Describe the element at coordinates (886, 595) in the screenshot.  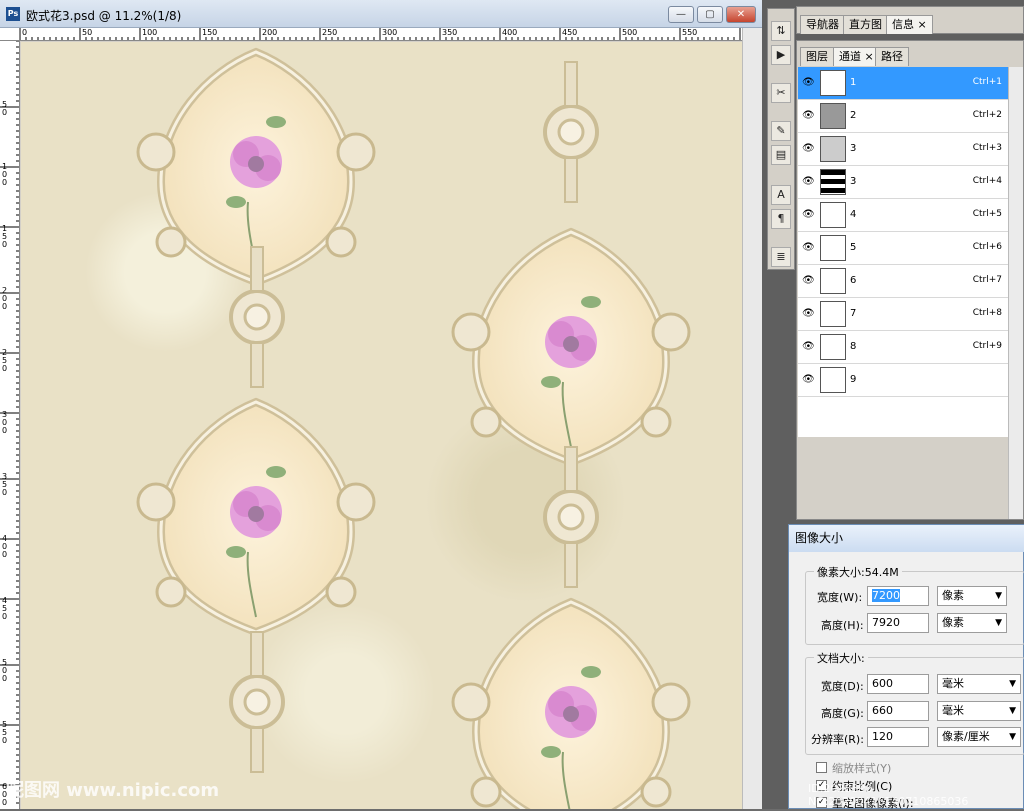
I see `width-value: 7200` at that location.